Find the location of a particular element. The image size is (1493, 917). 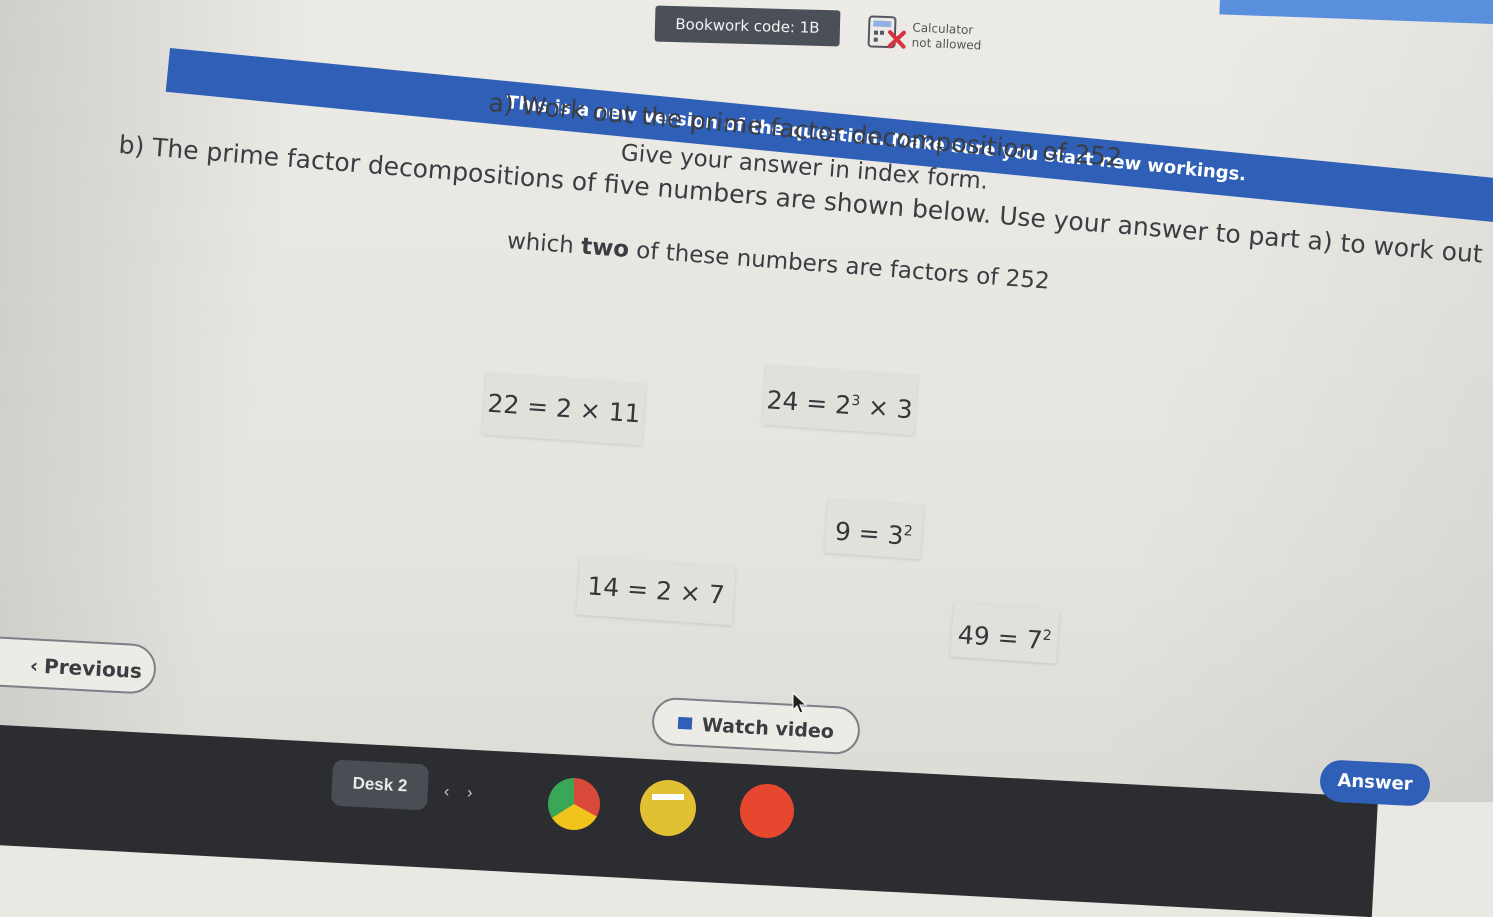

previous-button: ‹ Previous is located at coordinates (79, 665).